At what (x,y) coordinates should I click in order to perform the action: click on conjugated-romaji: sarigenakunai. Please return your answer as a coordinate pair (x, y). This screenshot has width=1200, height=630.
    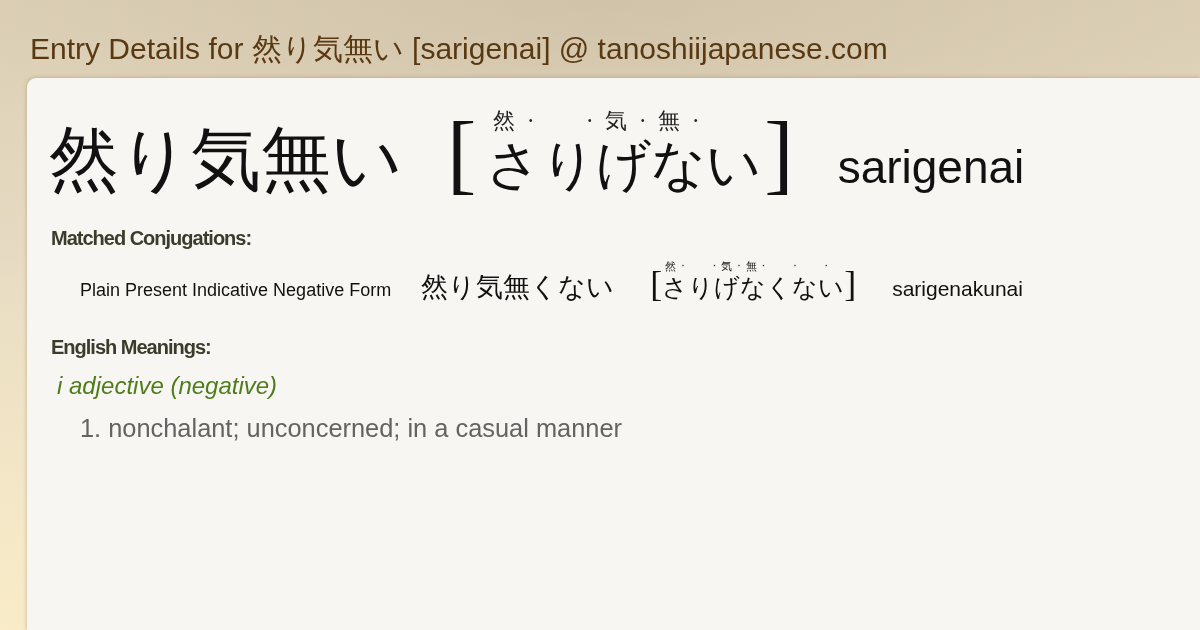
    Looking at the image, I should click on (957, 289).